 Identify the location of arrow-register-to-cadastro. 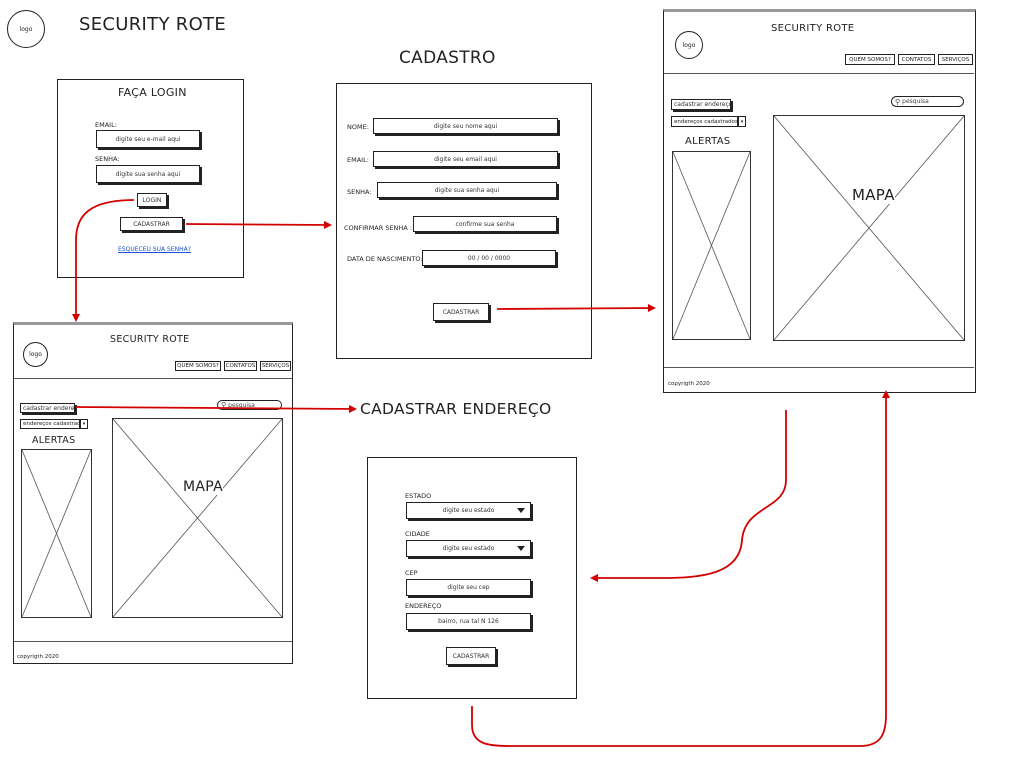
(258, 224).